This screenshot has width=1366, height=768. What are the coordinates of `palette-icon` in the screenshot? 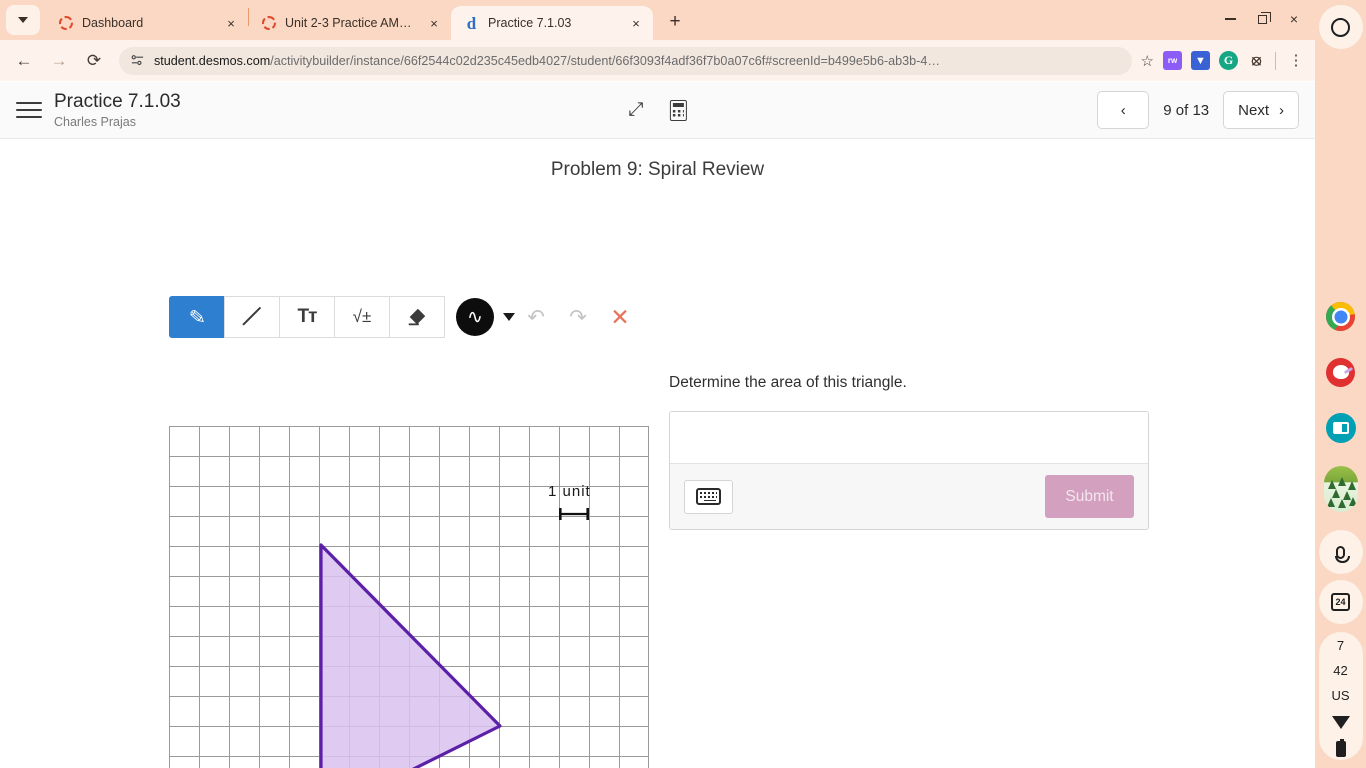 It's located at (1340, 372).